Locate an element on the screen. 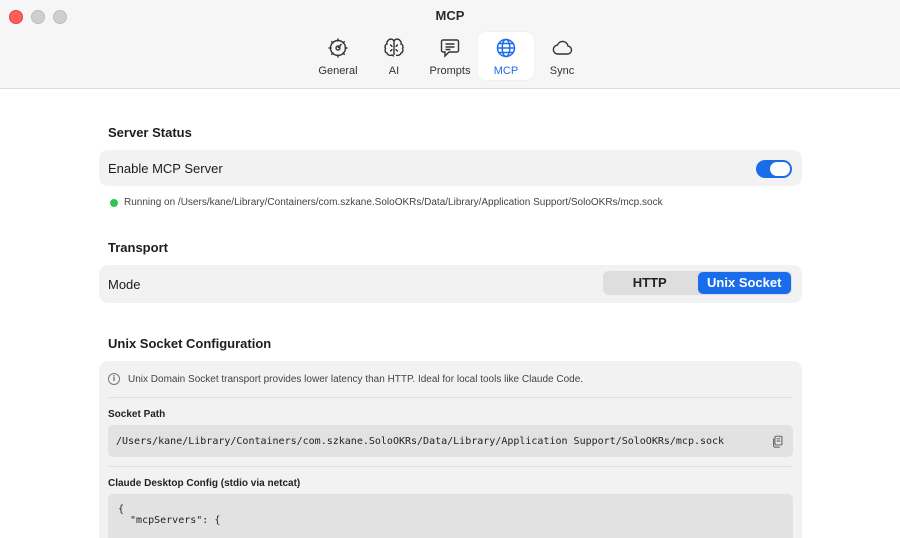 The height and width of the screenshot is (538, 900). tab-ai-label: AI is located at coordinates (394, 71).